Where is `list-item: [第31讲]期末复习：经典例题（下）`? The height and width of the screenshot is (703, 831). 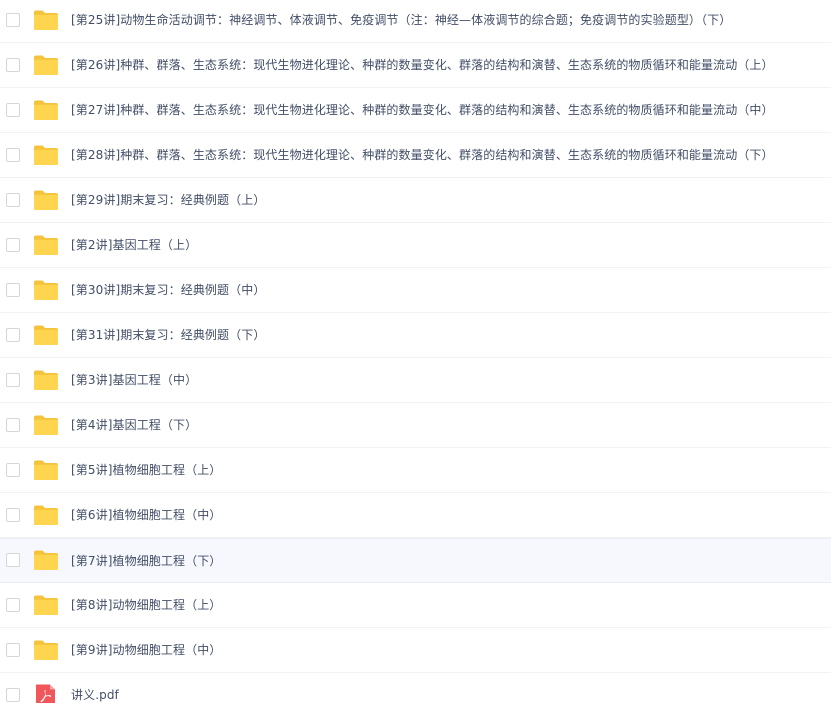 list-item: [第31讲]期末复习：经典例题（下） is located at coordinates (415, 335).